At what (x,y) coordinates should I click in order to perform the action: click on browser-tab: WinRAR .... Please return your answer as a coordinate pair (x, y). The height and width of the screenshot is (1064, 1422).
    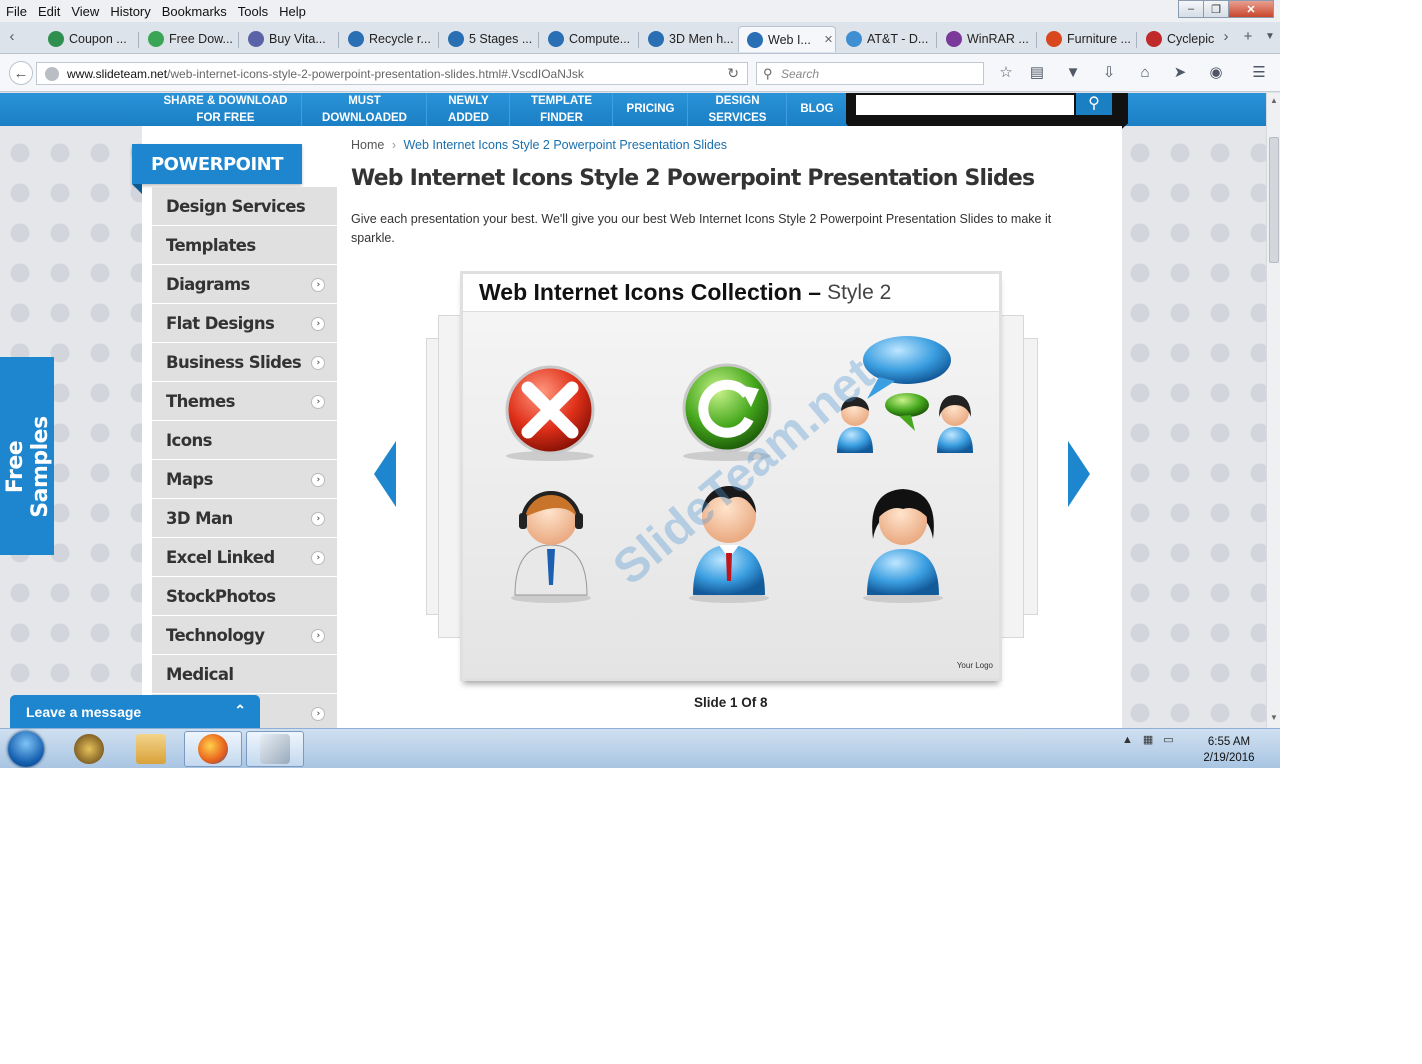
    Looking at the image, I should click on (986, 39).